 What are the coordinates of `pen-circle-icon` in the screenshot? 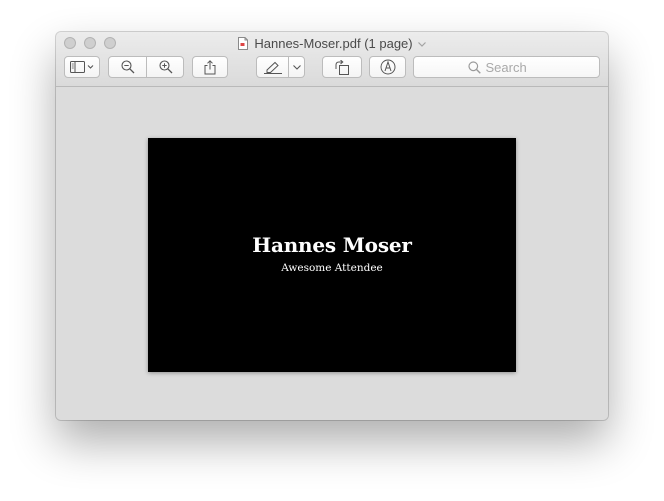 It's located at (387, 67).